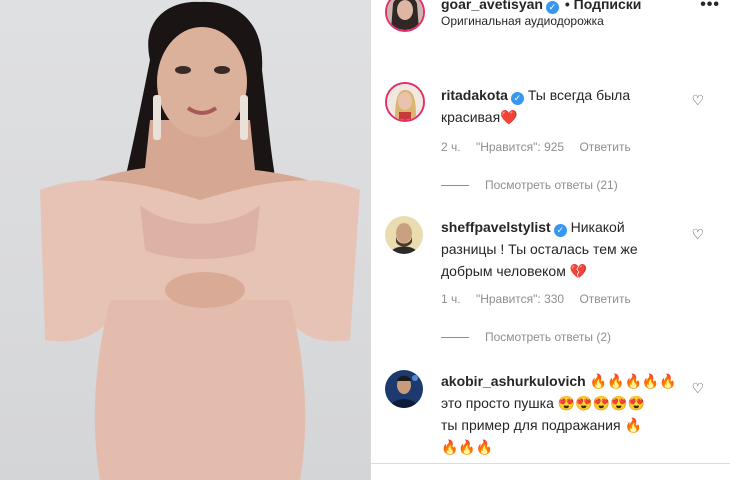 The image size is (730, 480). What do you see at coordinates (603, 6) in the screenshot?
I see `follow-status: • Подписки` at bounding box center [603, 6].